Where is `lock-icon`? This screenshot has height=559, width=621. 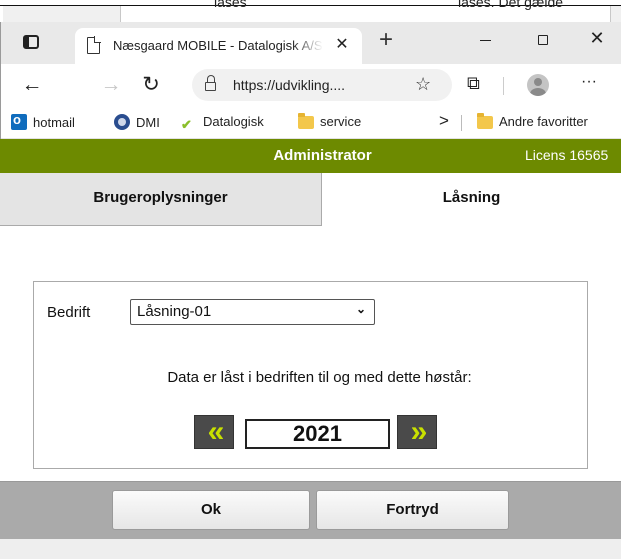
lock-icon is located at coordinates (210, 83).